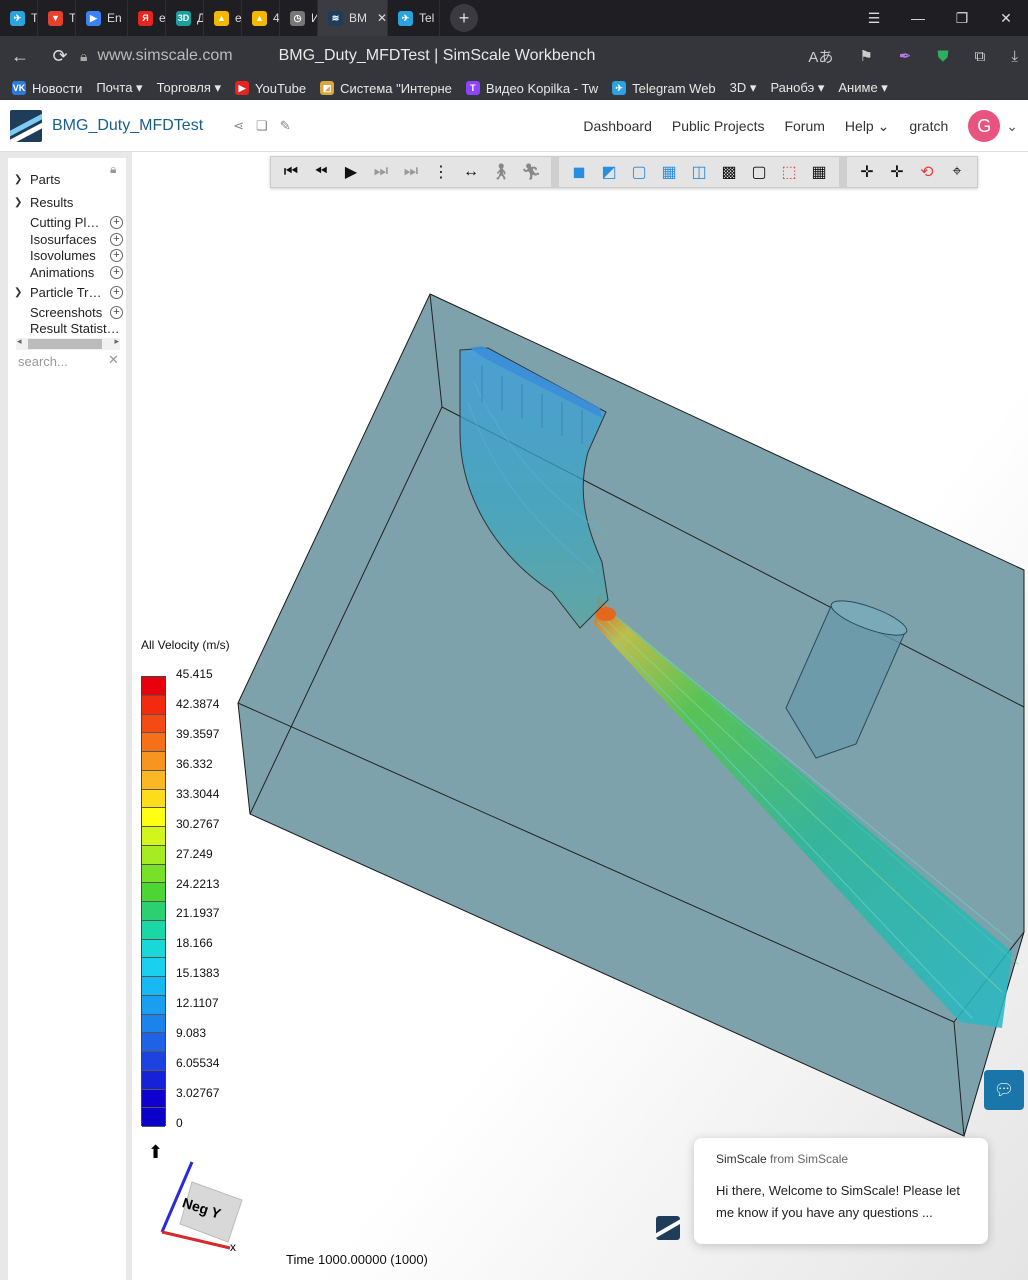 This screenshot has width=1028, height=1280. What do you see at coordinates (897, 172) in the screenshot?
I see `edge-probe-icon: ✛` at bounding box center [897, 172].